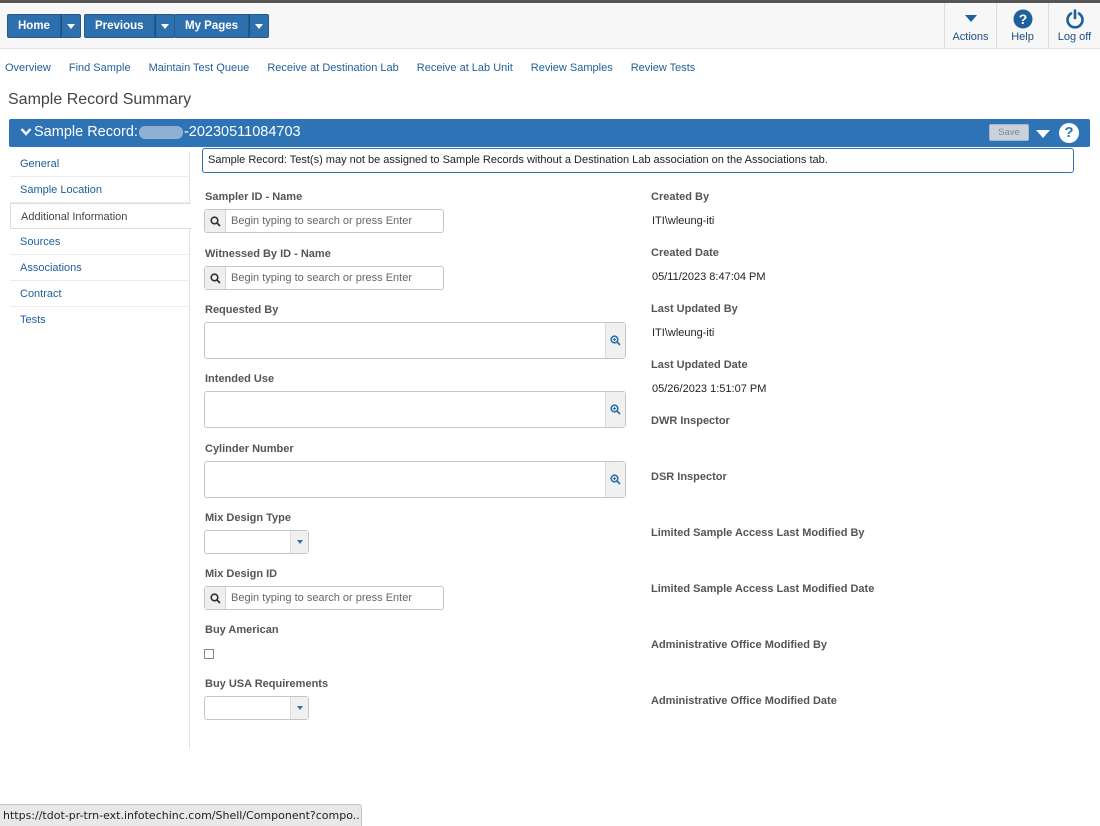 This screenshot has height=826, width=1100. I want to click on witnessed-search-field, so click(324, 278).